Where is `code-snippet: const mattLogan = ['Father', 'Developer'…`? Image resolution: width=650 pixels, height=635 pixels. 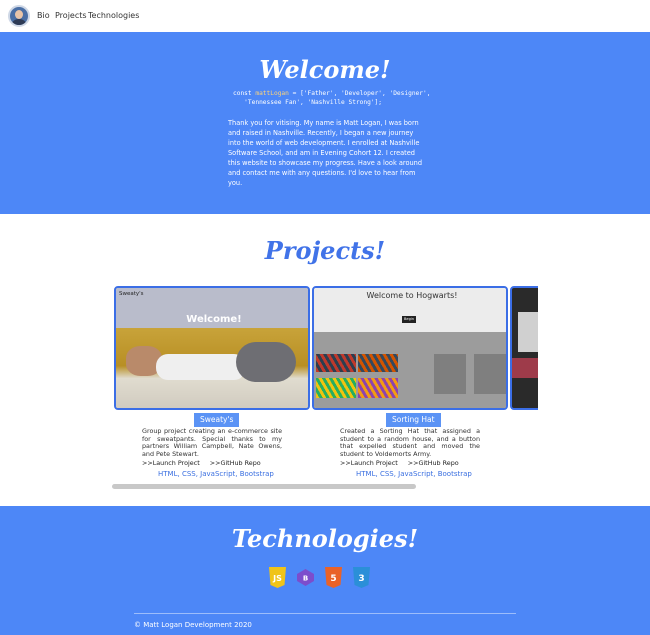
code-snippet: const mattLogan = ['Father', 'Developer'… is located at coordinates (332, 98).